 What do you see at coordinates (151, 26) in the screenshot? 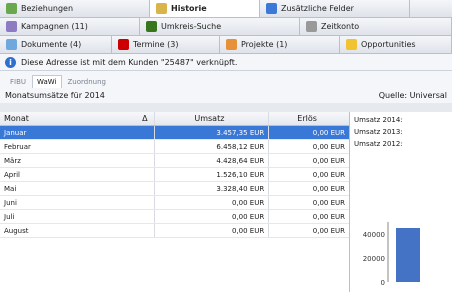
I see `radar-icon` at bounding box center [151, 26].